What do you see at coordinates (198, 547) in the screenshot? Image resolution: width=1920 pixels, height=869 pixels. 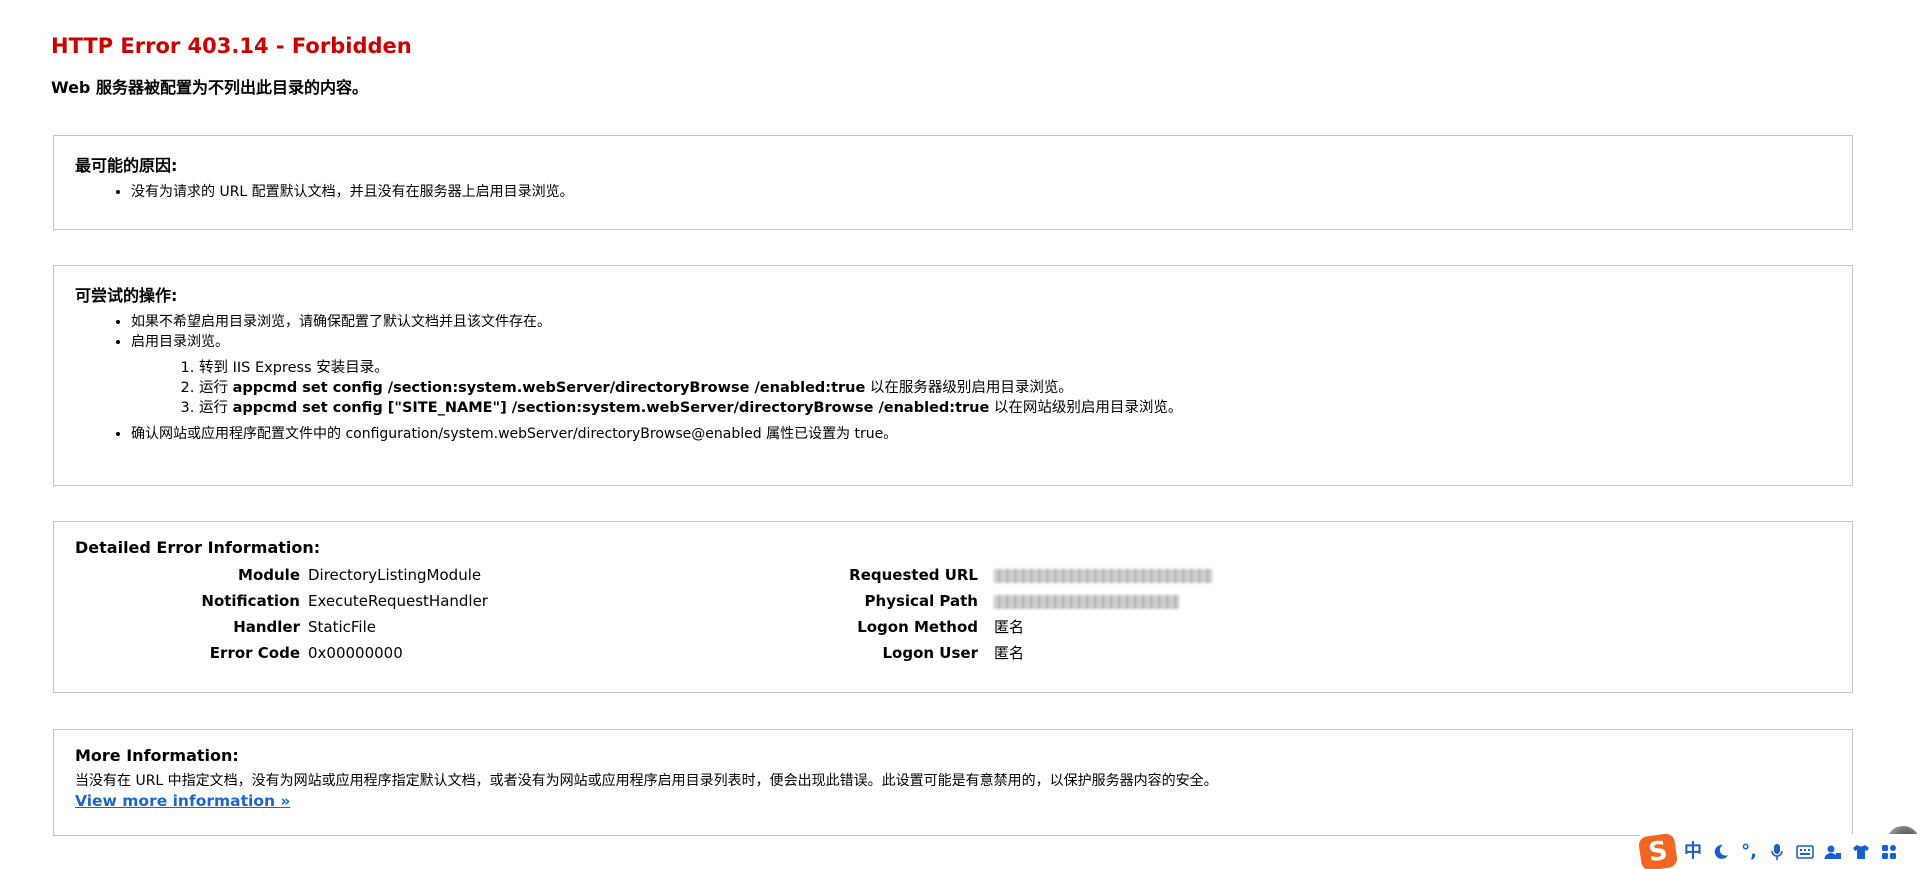 I see `details-heading: Detailed Error Information:` at bounding box center [198, 547].